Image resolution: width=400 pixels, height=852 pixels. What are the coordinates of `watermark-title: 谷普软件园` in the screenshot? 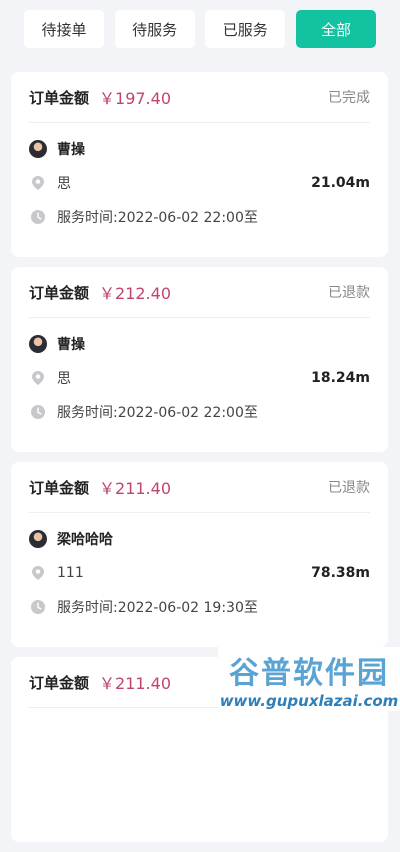 It's located at (309, 673).